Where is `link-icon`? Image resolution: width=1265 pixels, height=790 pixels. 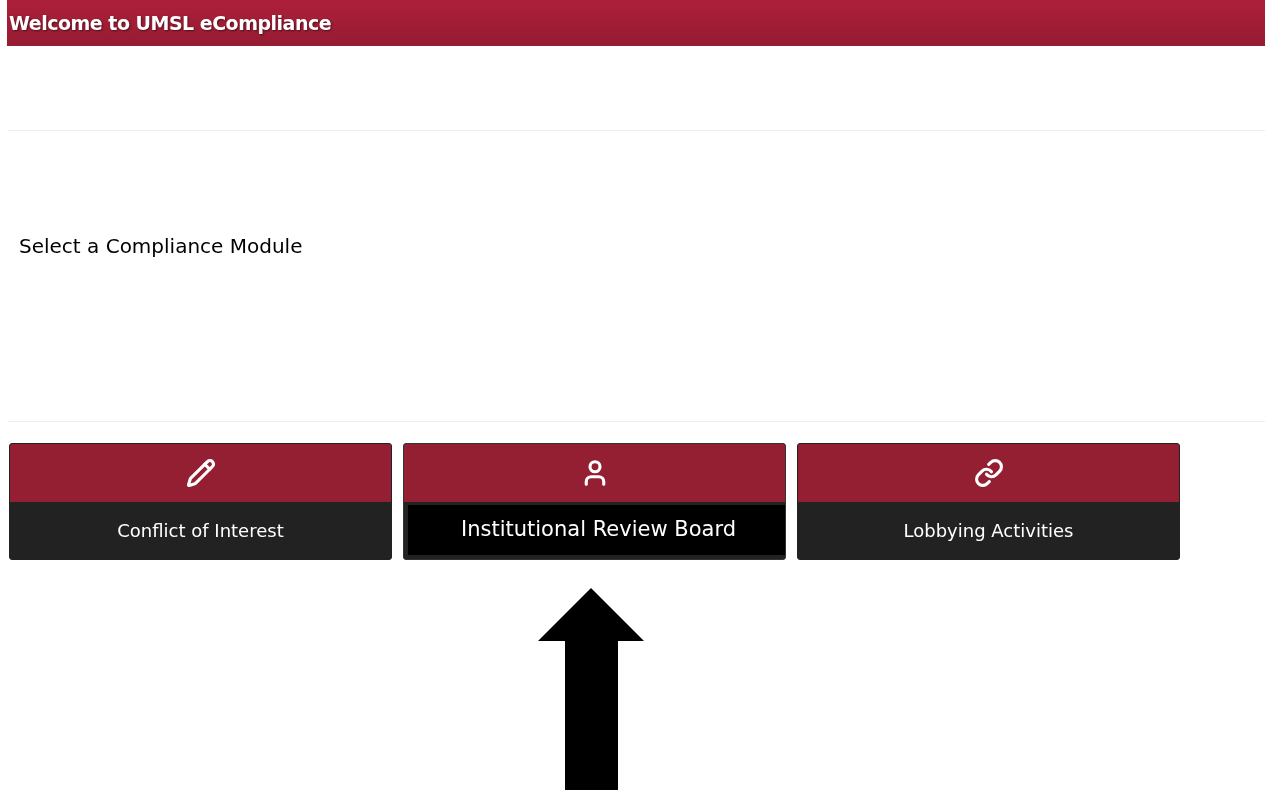
link-icon is located at coordinates (988, 473).